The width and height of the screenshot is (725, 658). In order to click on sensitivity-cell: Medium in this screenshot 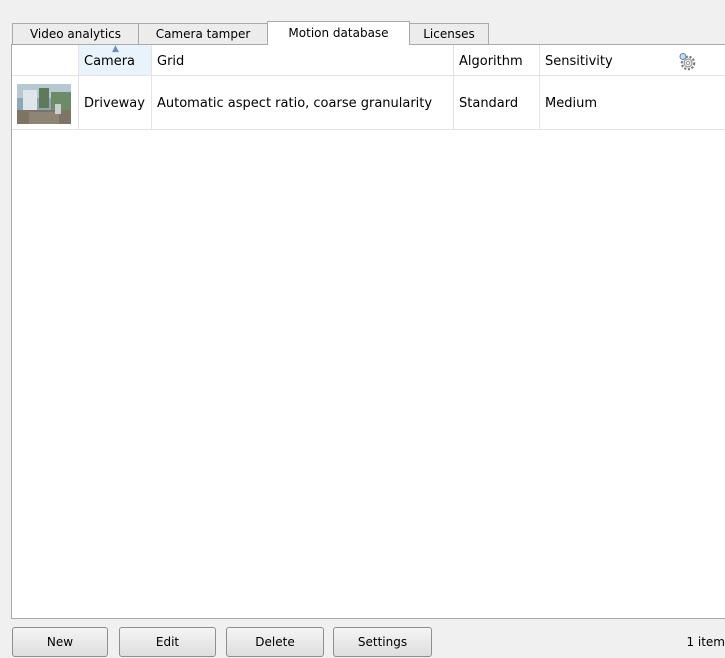, I will do `click(571, 103)`.